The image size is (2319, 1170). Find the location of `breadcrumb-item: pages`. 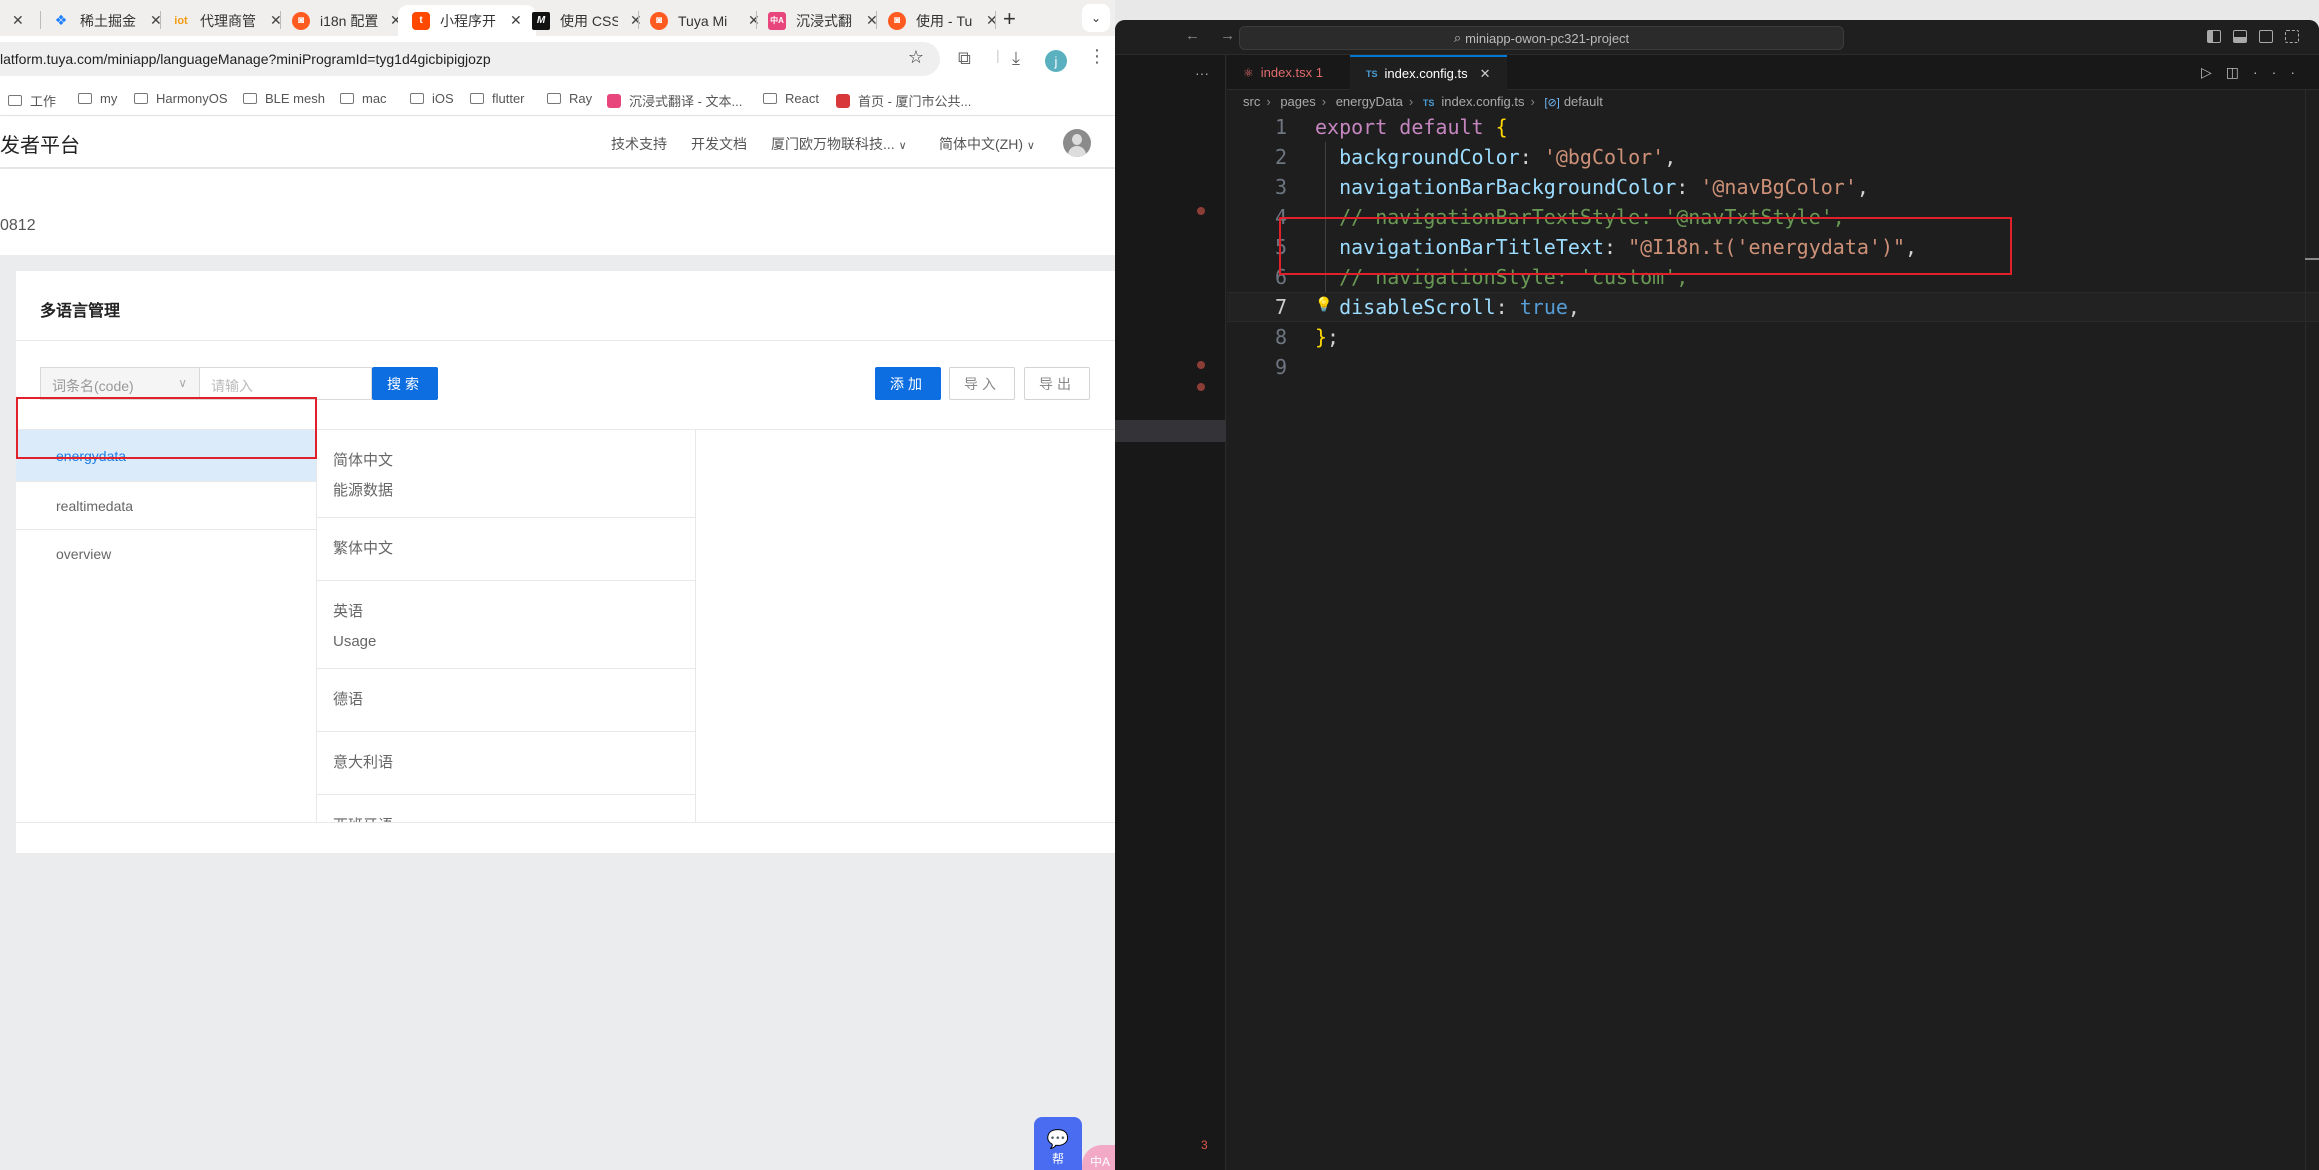

breadcrumb-item: pages is located at coordinates (1297, 101).